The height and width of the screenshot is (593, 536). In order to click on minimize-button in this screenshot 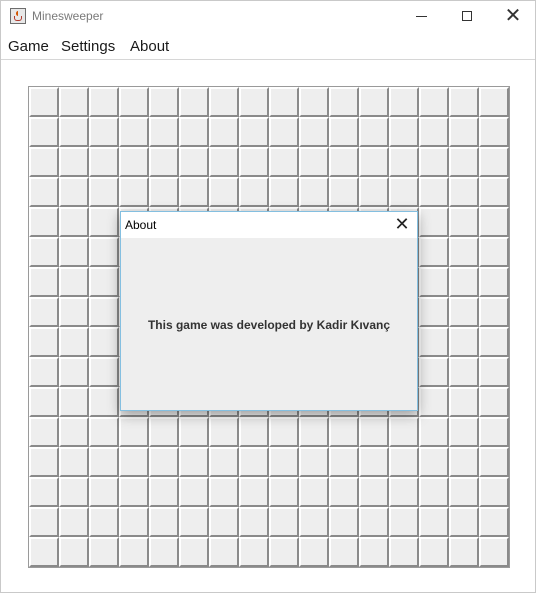, I will do `click(421, 16)`.